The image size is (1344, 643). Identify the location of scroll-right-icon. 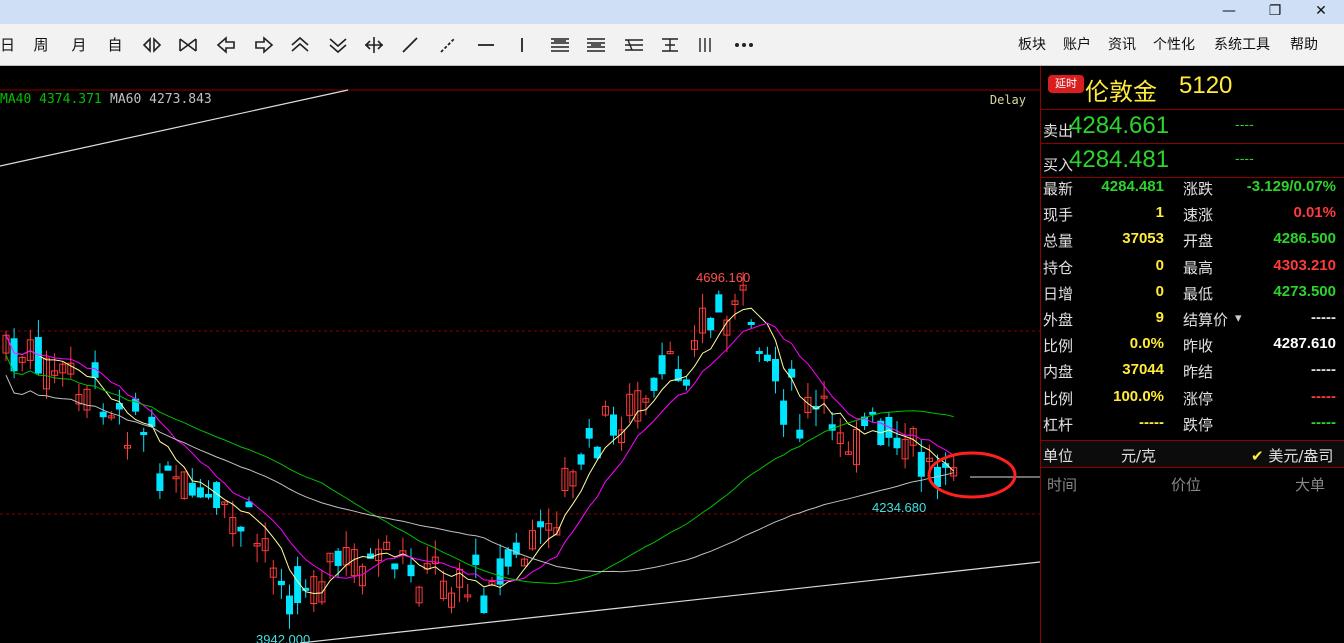
(264, 45).